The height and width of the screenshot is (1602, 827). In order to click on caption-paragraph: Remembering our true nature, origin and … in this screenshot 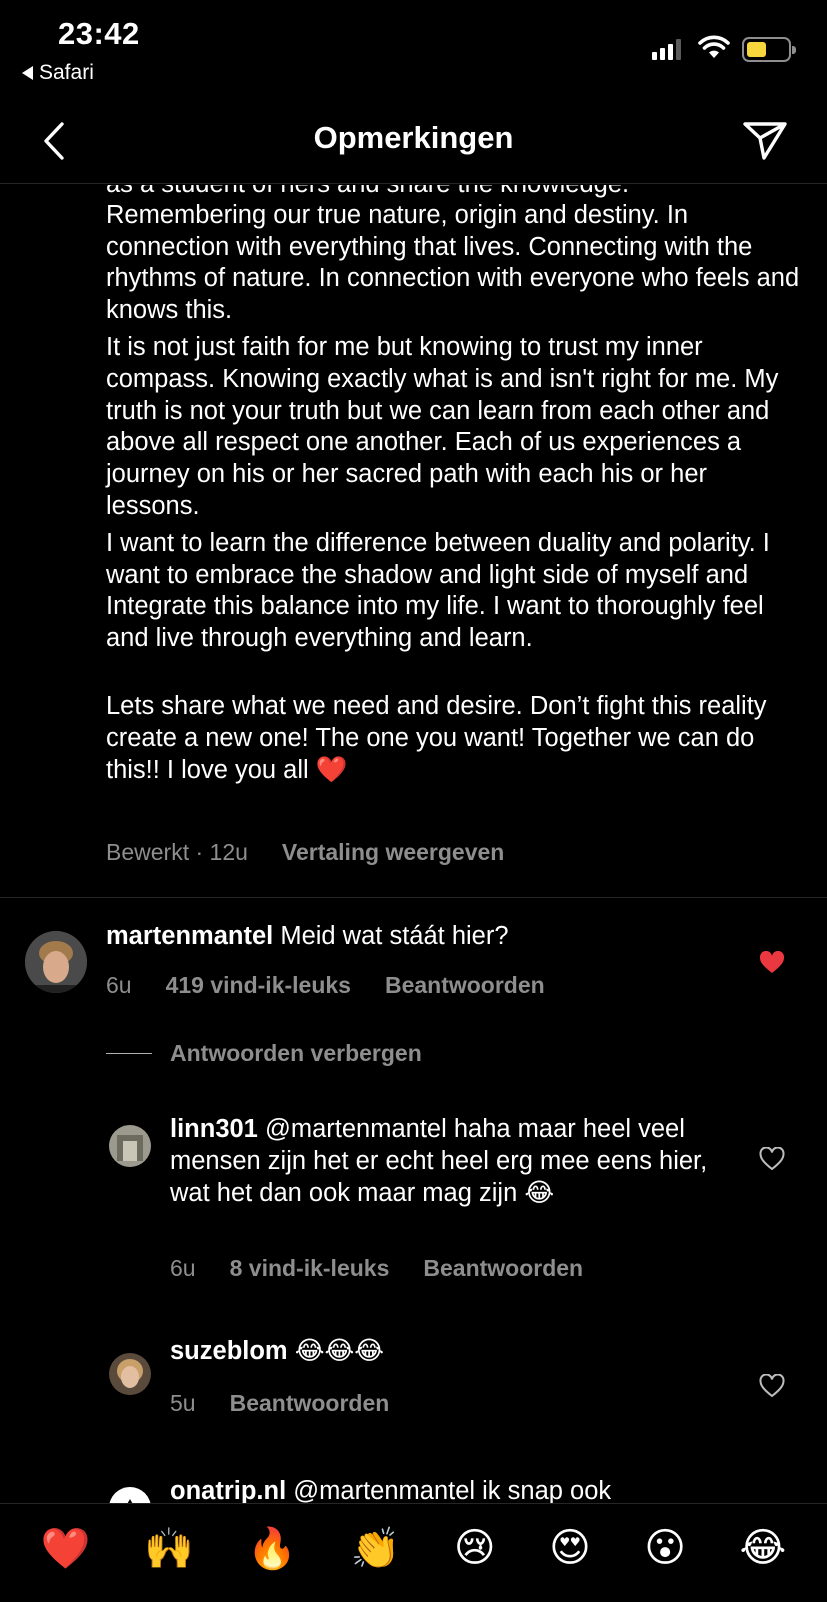, I will do `click(453, 262)`.